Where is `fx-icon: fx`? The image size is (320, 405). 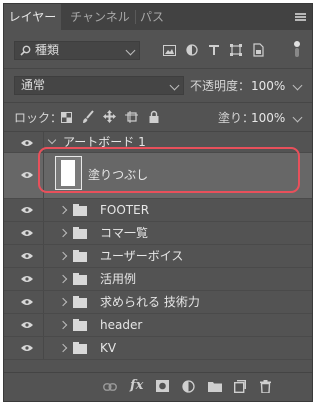
fx-icon: fx is located at coordinates (136, 385).